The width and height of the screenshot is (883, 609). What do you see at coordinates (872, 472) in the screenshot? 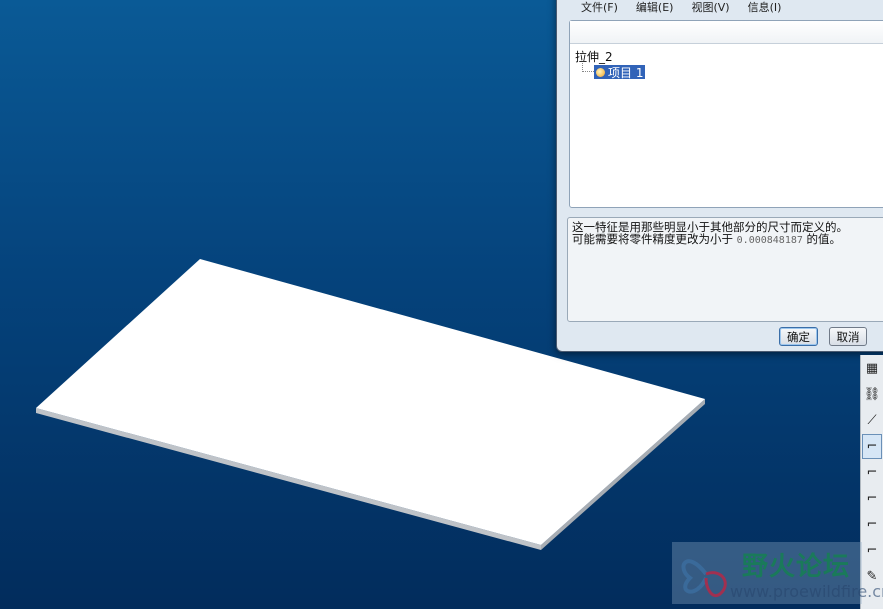
I see `edge-dashdot-icon: ⌐` at bounding box center [872, 472].